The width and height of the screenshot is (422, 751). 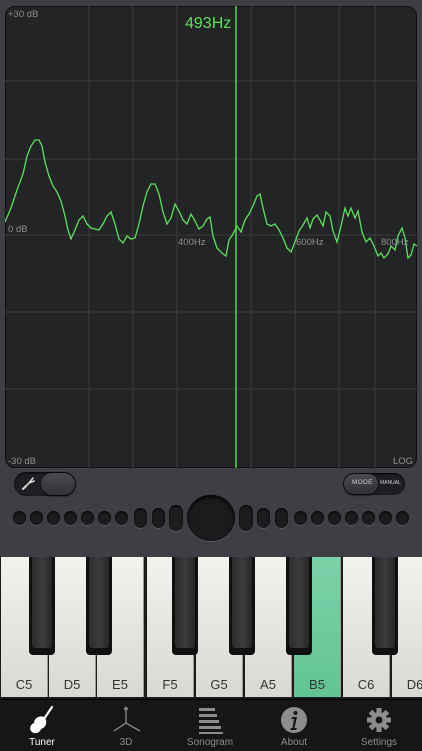 What do you see at coordinates (192, 242) in the screenshot?
I see `freq-400-label: 400Hz` at bounding box center [192, 242].